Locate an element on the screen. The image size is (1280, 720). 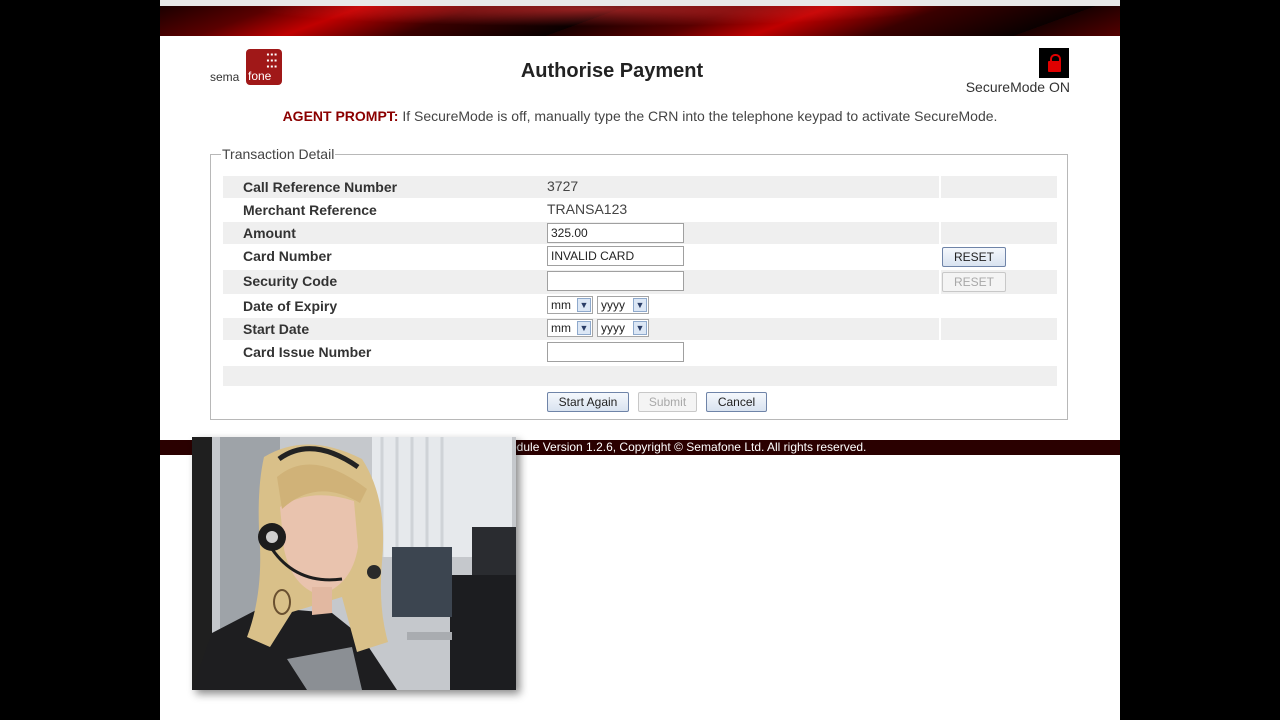
row-call-reference: Call Reference Number 3727 is located at coordinates (640, 187).